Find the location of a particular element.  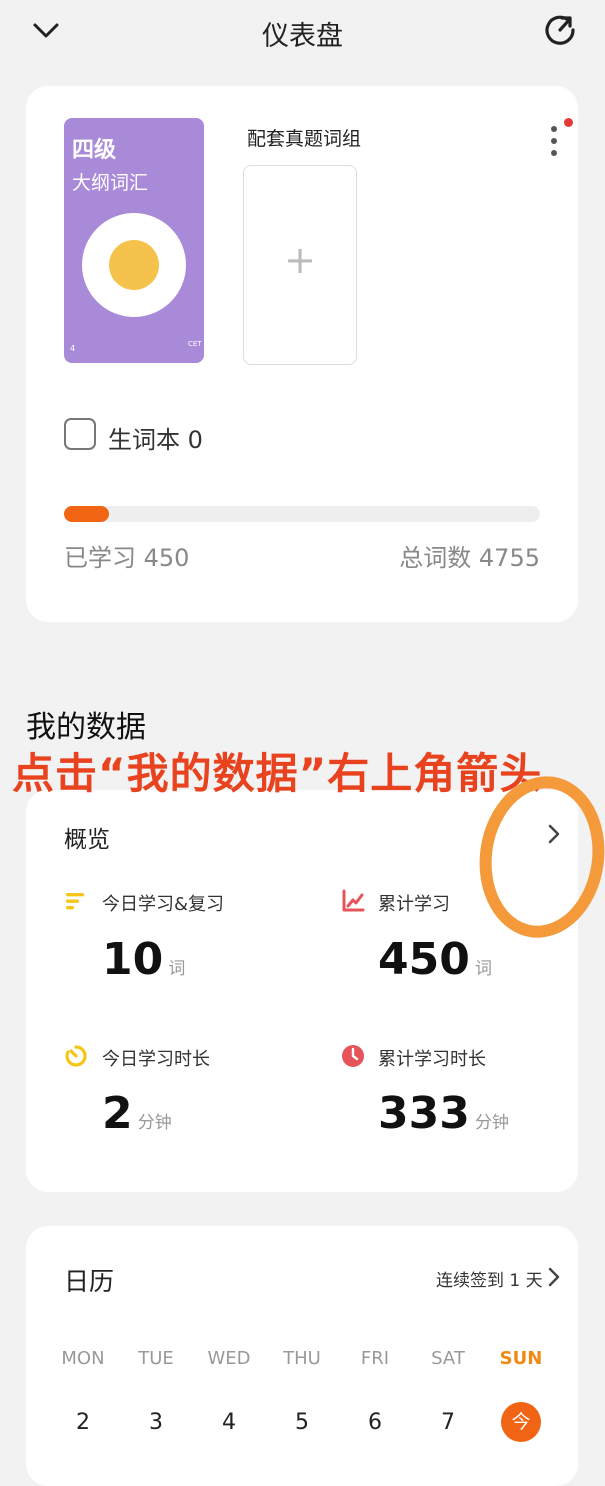

stat-today-time: 2 分钟 is located at coordinates (137, 1113).